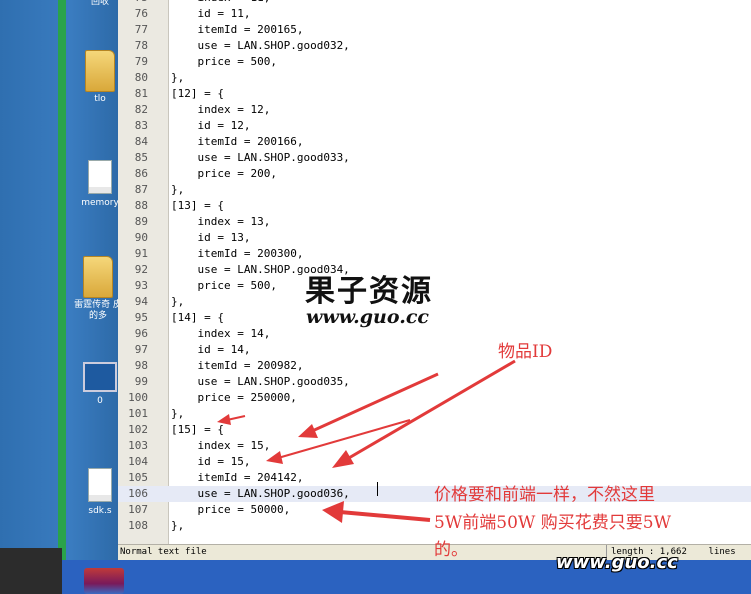 Image resolution: width=751 pixels, height=594 pixels. What do you see at coordinates (338, 441) in the screenshot?
I see `arrow-to-id` at bounding box center [338, 441].